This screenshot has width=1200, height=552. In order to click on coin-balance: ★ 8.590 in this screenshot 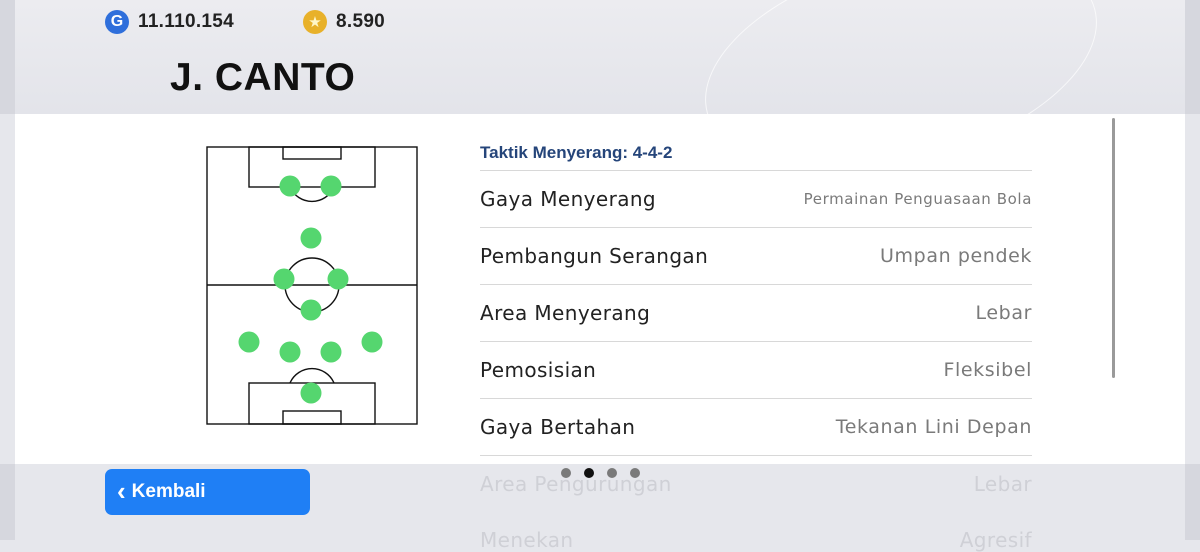, I will do `click(344, 22)`.